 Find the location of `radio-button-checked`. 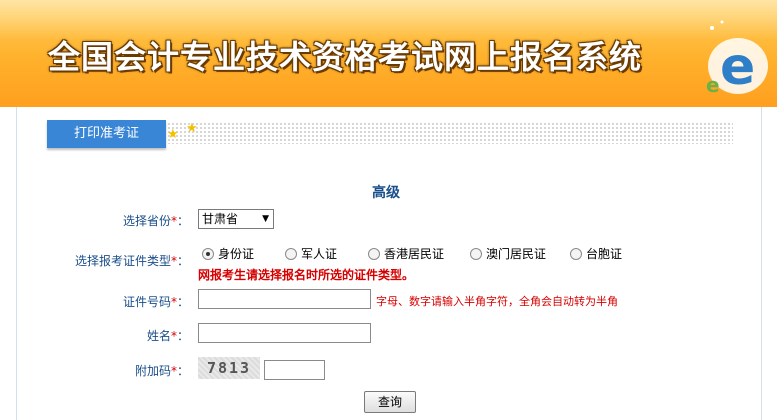

radio-button-checked is located at coordinates (208, 254).